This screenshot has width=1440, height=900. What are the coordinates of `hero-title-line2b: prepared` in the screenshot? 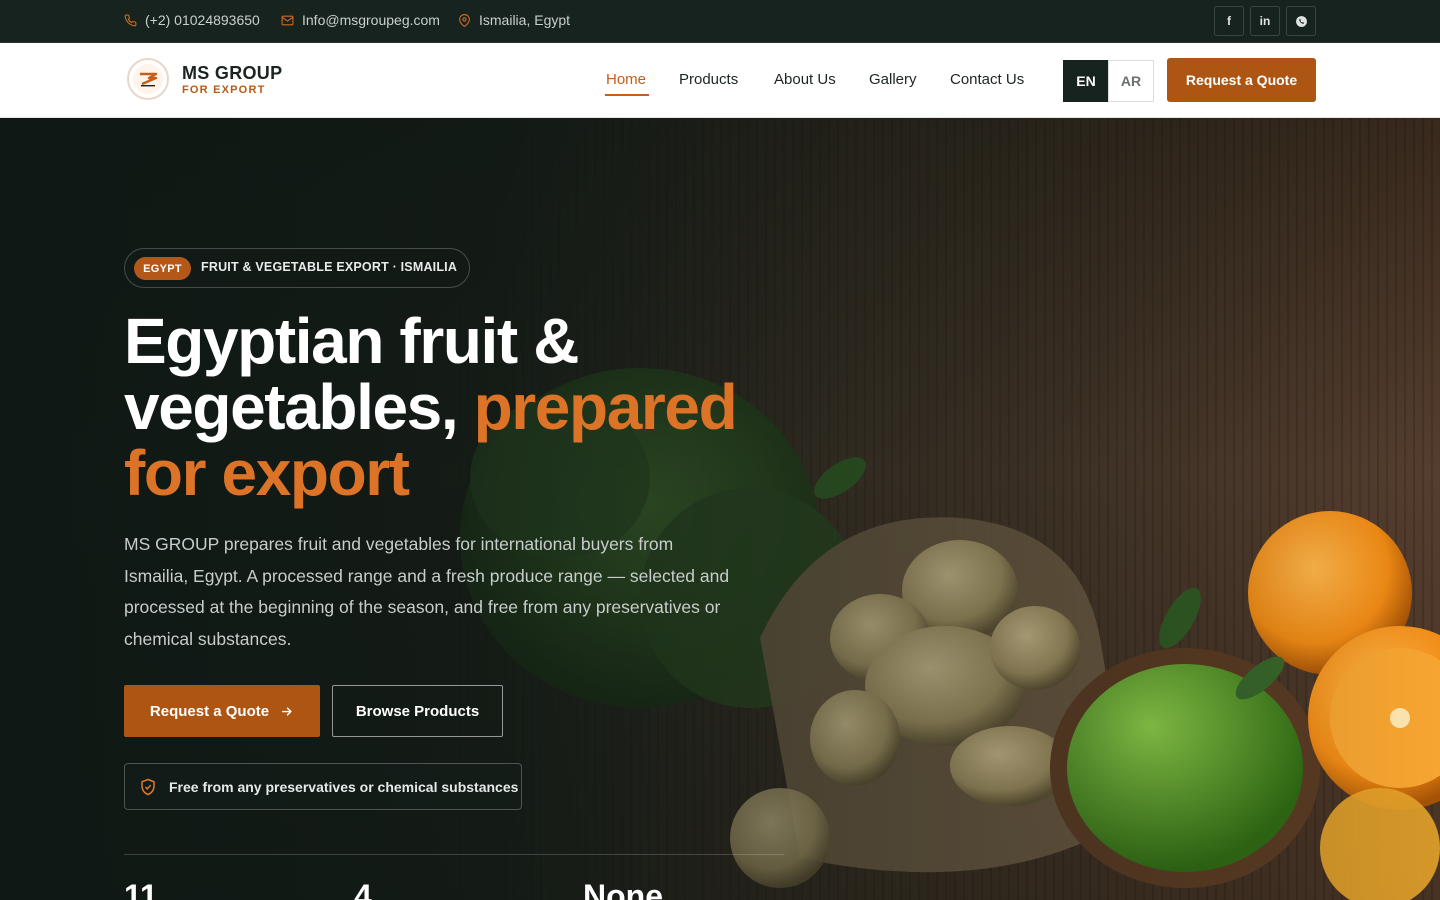 It's located at (605, 407).